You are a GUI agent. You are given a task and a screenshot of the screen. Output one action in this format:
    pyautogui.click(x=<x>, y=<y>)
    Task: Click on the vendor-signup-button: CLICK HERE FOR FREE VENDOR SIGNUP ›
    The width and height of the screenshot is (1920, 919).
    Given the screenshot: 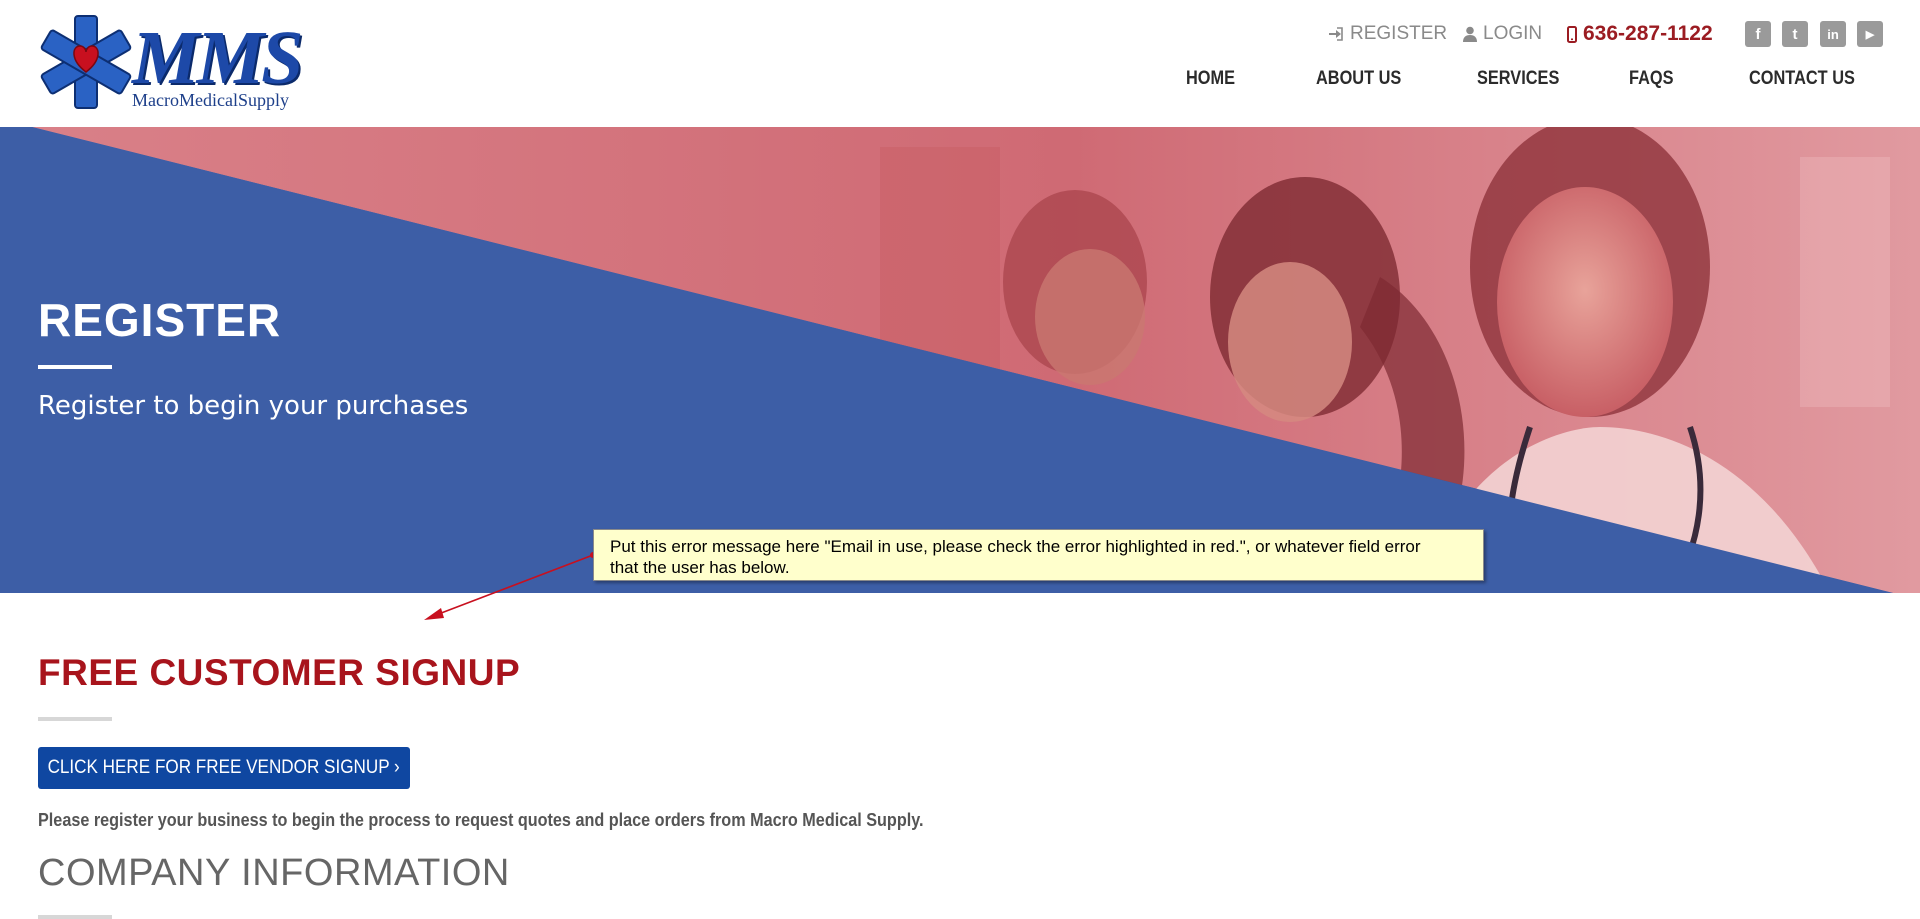 What is the action you would take?
    pyautogui.click(x=224, y=768)
    